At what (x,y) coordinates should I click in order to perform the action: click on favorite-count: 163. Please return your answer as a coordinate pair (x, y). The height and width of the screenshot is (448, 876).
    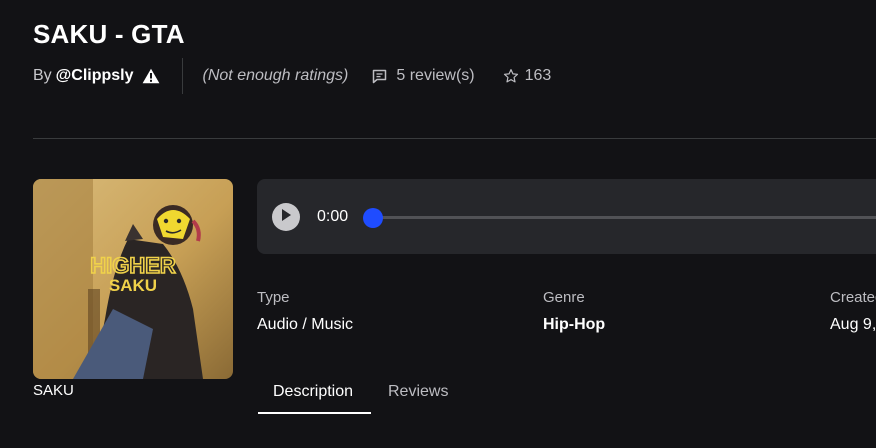
    Looking at the image, I should click on (538, 75).